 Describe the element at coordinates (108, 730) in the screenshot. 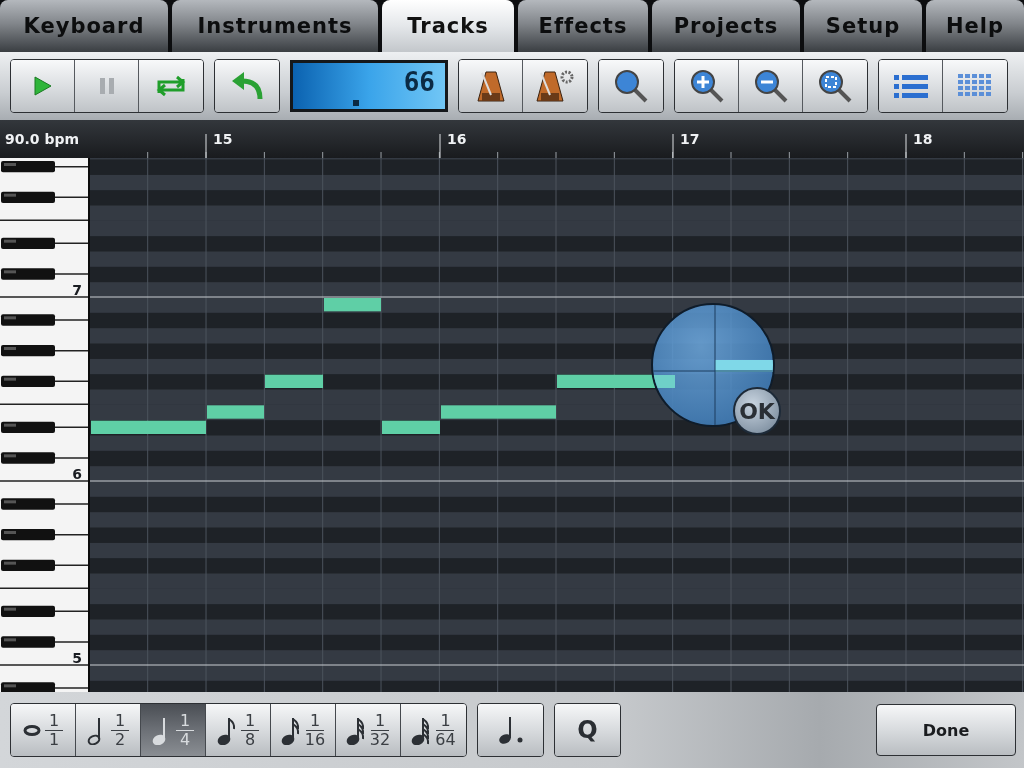

I see `note-value-button: 1 2` at that location.